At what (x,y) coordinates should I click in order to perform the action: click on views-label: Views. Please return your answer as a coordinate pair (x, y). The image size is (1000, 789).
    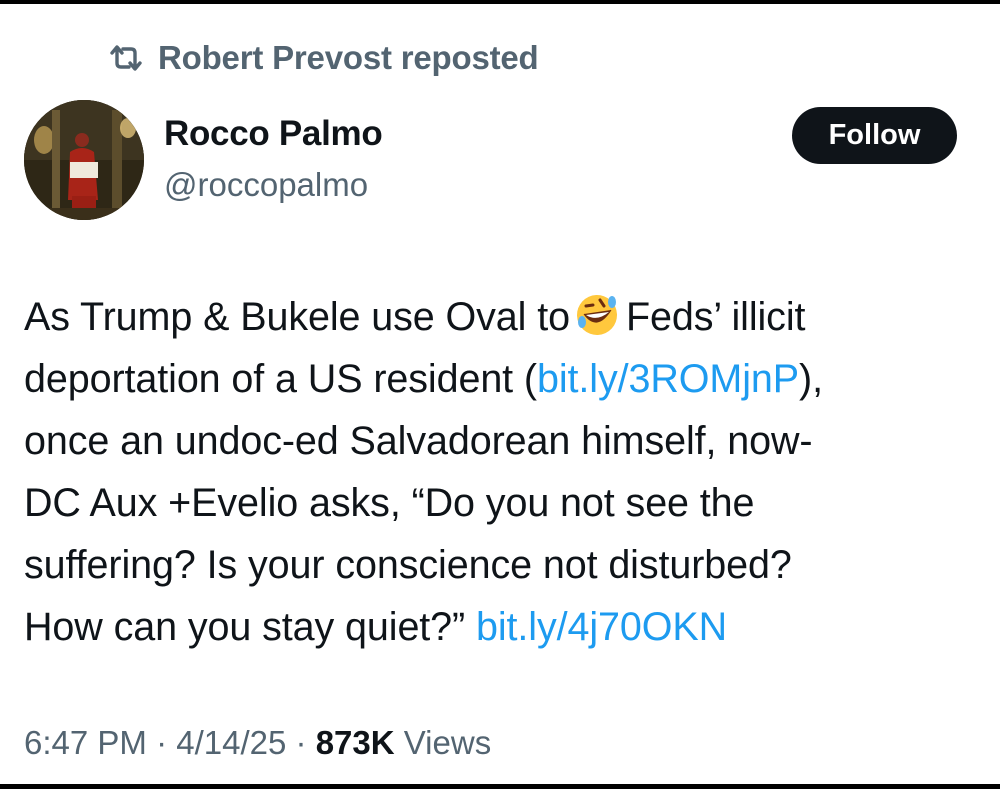
    Looking at the image, I should click on (447, 742).